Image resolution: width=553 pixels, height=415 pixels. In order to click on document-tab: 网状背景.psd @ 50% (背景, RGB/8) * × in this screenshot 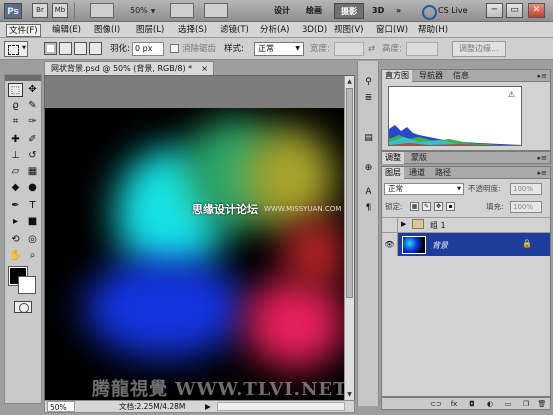, I will do `click(129, 68)`.